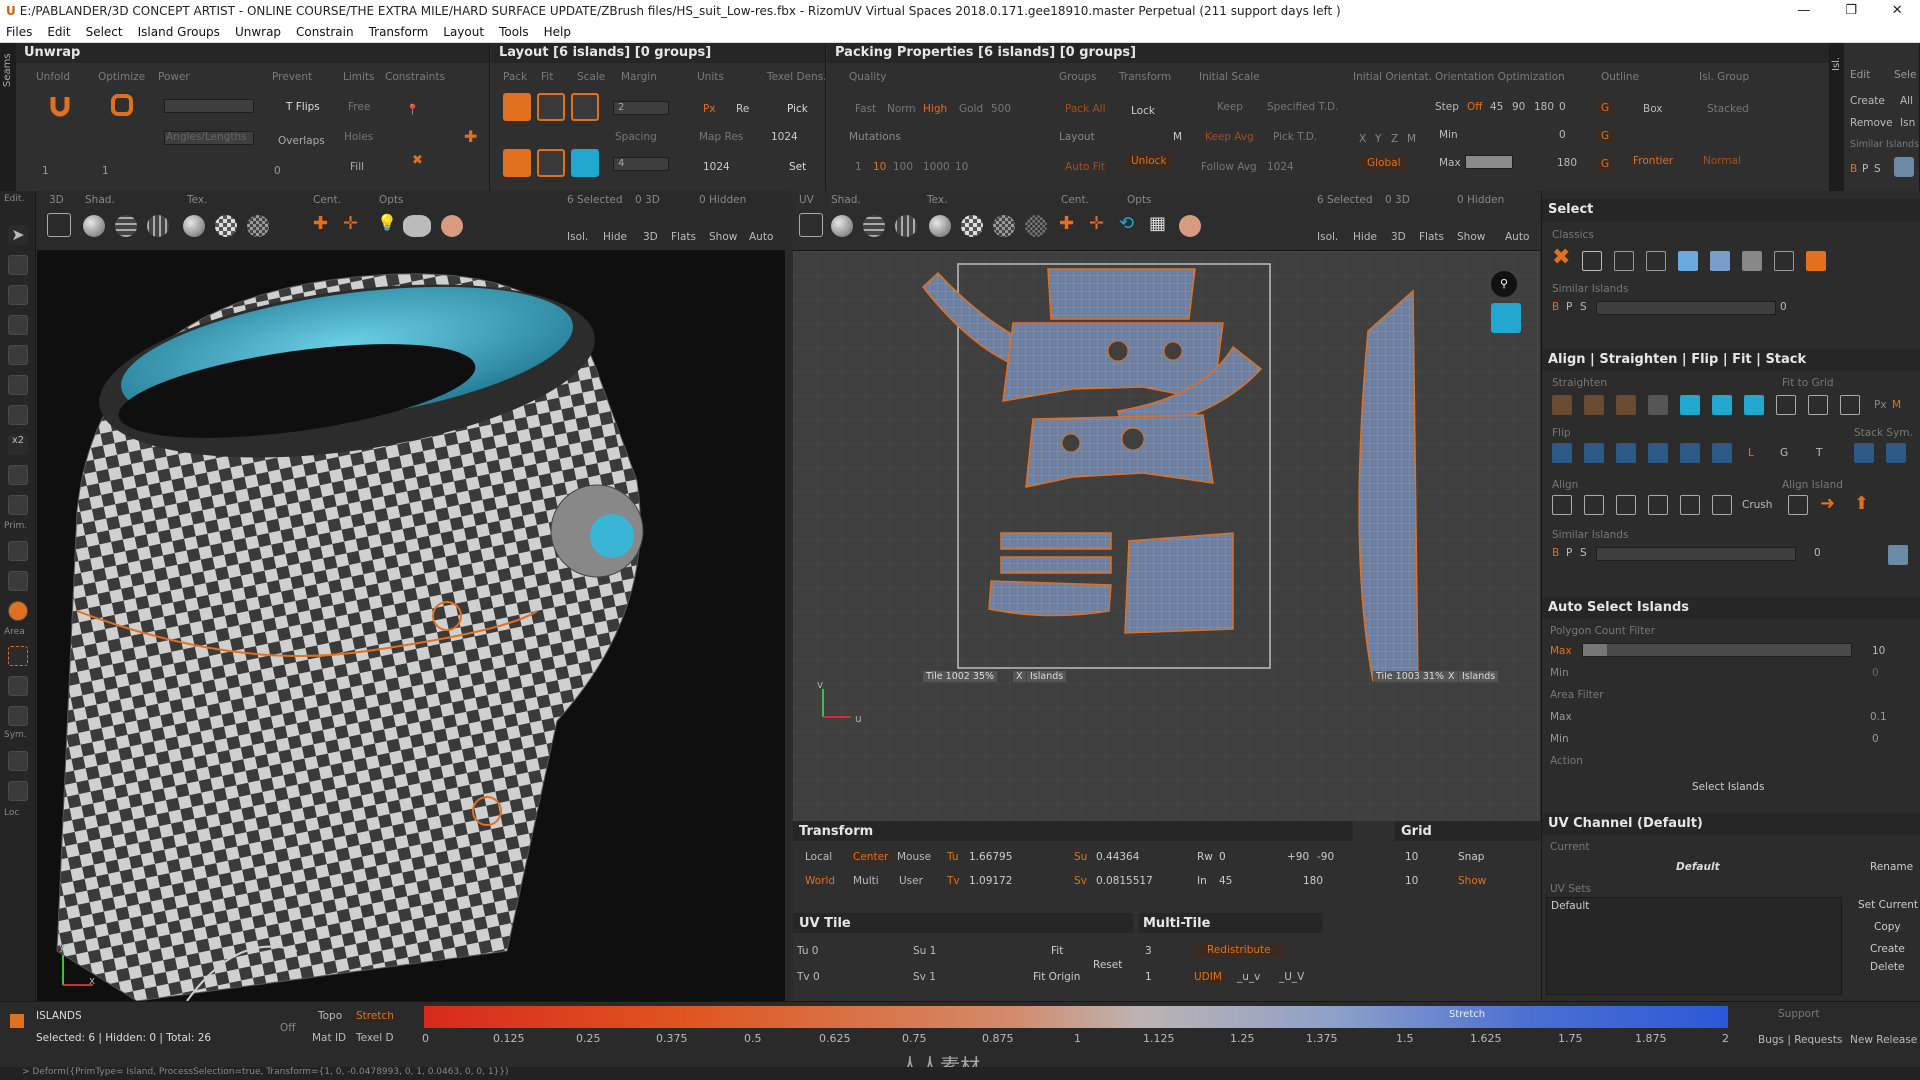 The height and width of the screenshot is (1080, 1920). Describe the element at coordinates (359, 107) in the screenshot. I see `free-label: Free` at that location.